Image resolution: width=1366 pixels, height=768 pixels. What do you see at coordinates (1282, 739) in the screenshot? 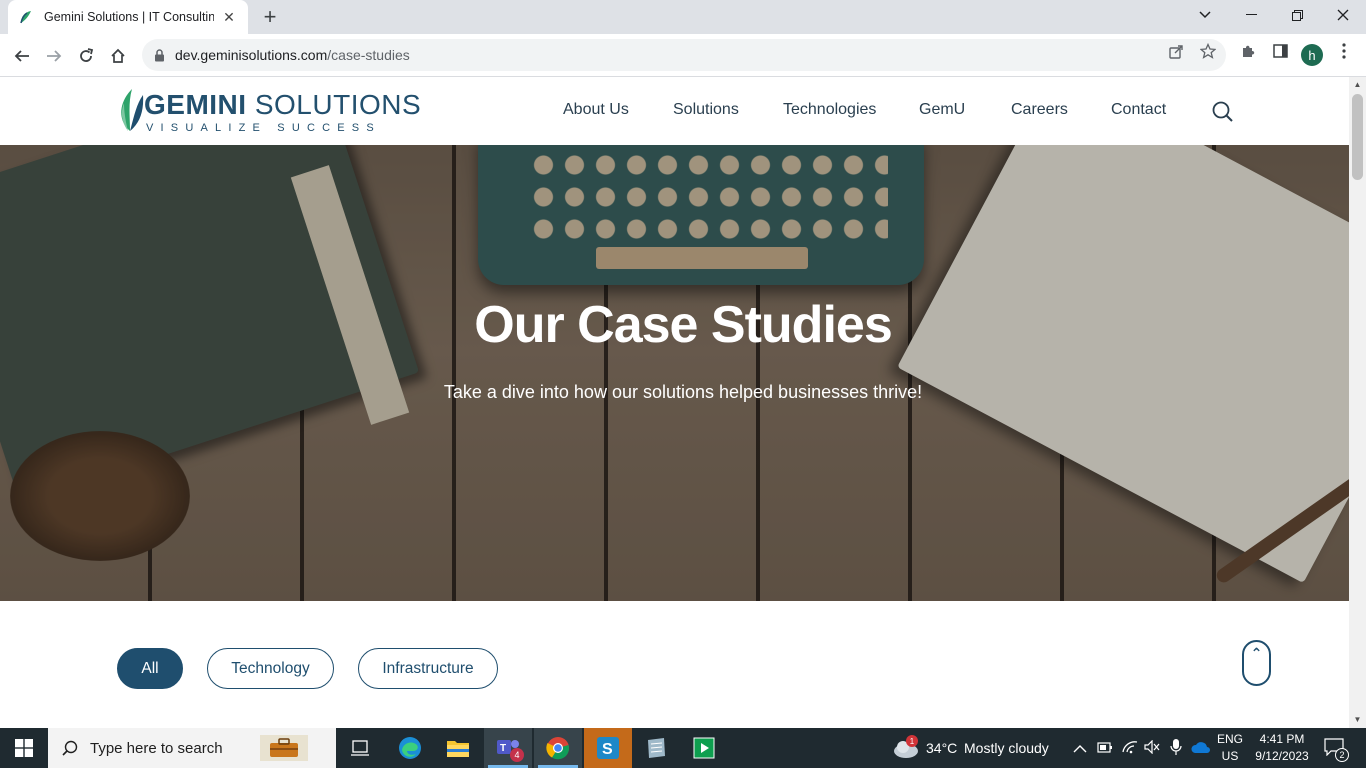
I see `clock-time: 4:41 PM` at bounding box center [1282, 739].